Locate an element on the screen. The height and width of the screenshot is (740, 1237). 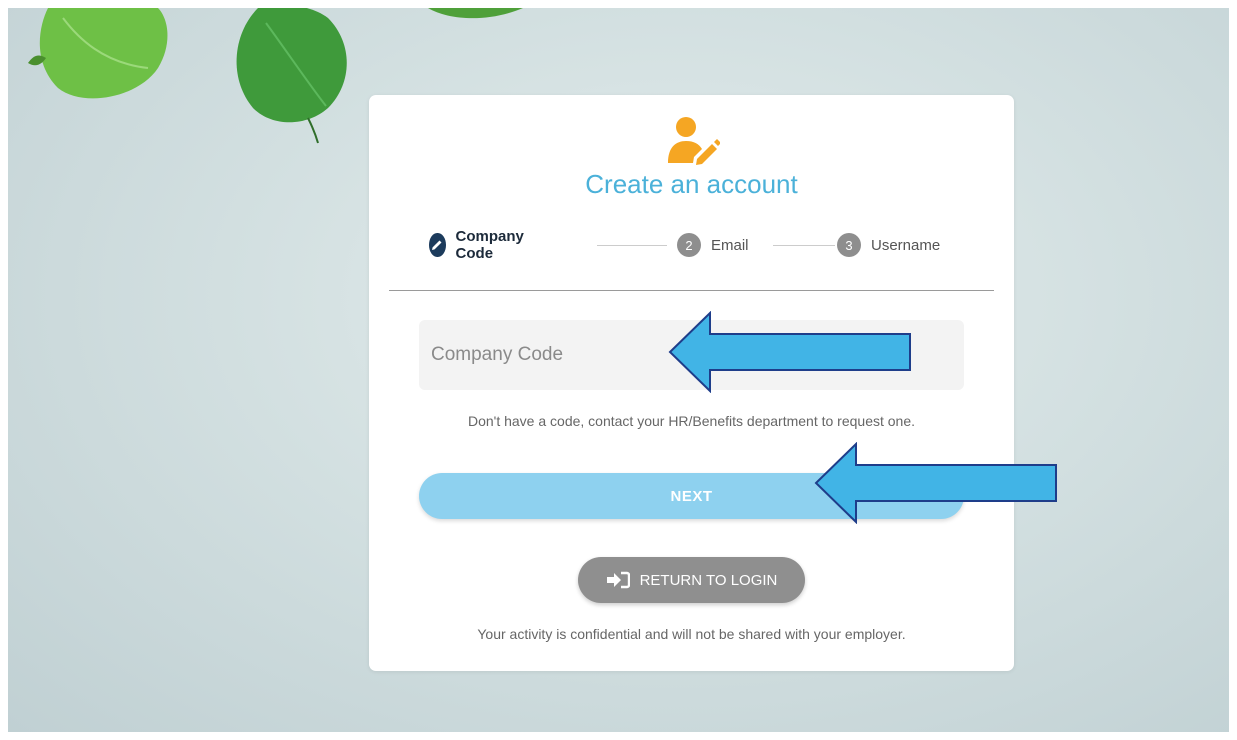
return-to-login-button: RETURN TO LOGIN is located at coordinates (691, 580).